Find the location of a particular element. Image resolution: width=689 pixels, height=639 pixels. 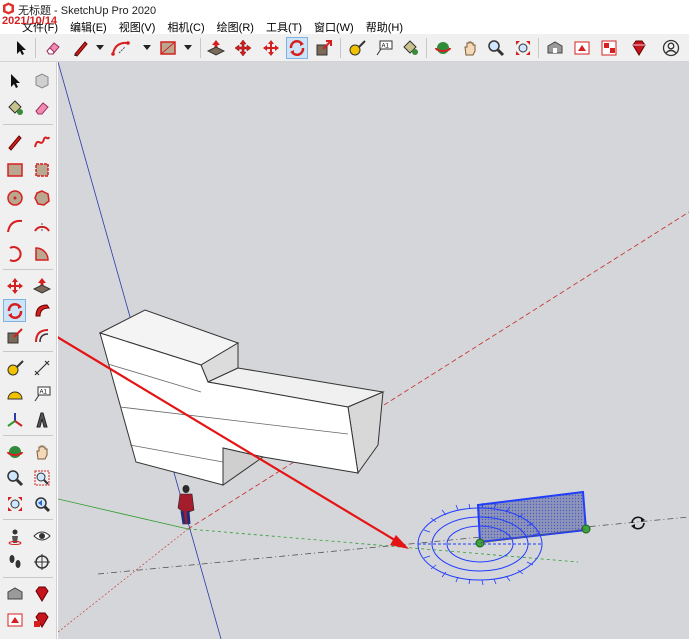

rotate-icon is located at coordinates (297, 48).